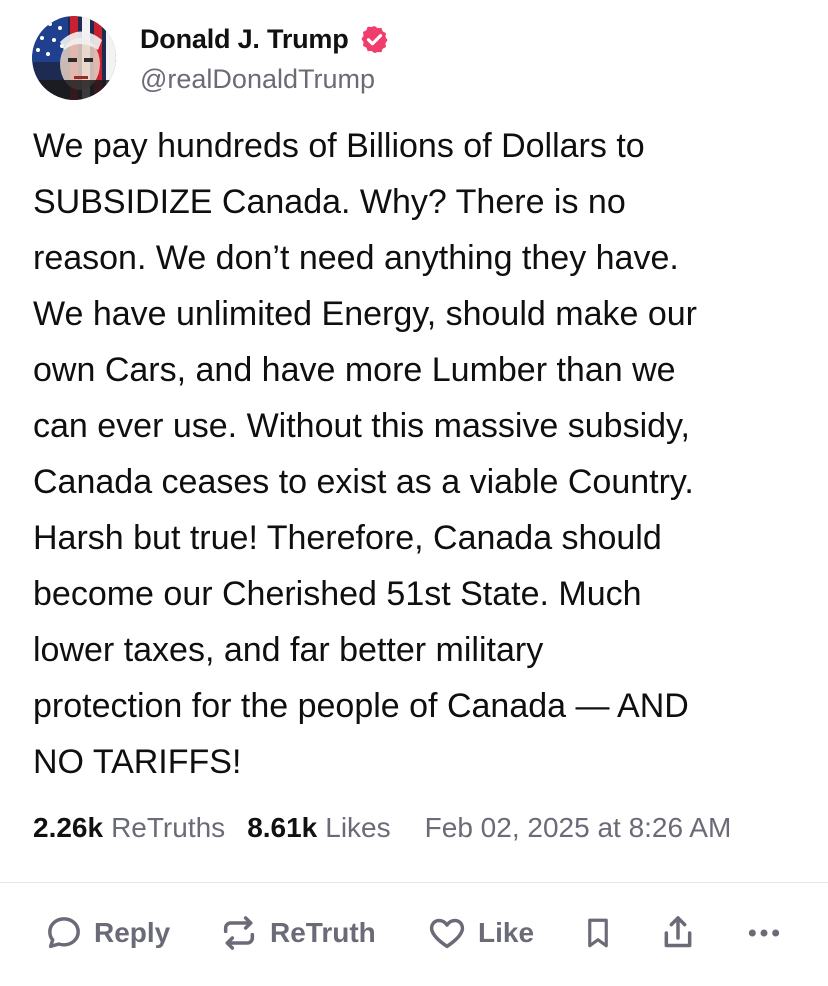 The image size is (828, 986). I want to click on more-icon, so click(764, 933).